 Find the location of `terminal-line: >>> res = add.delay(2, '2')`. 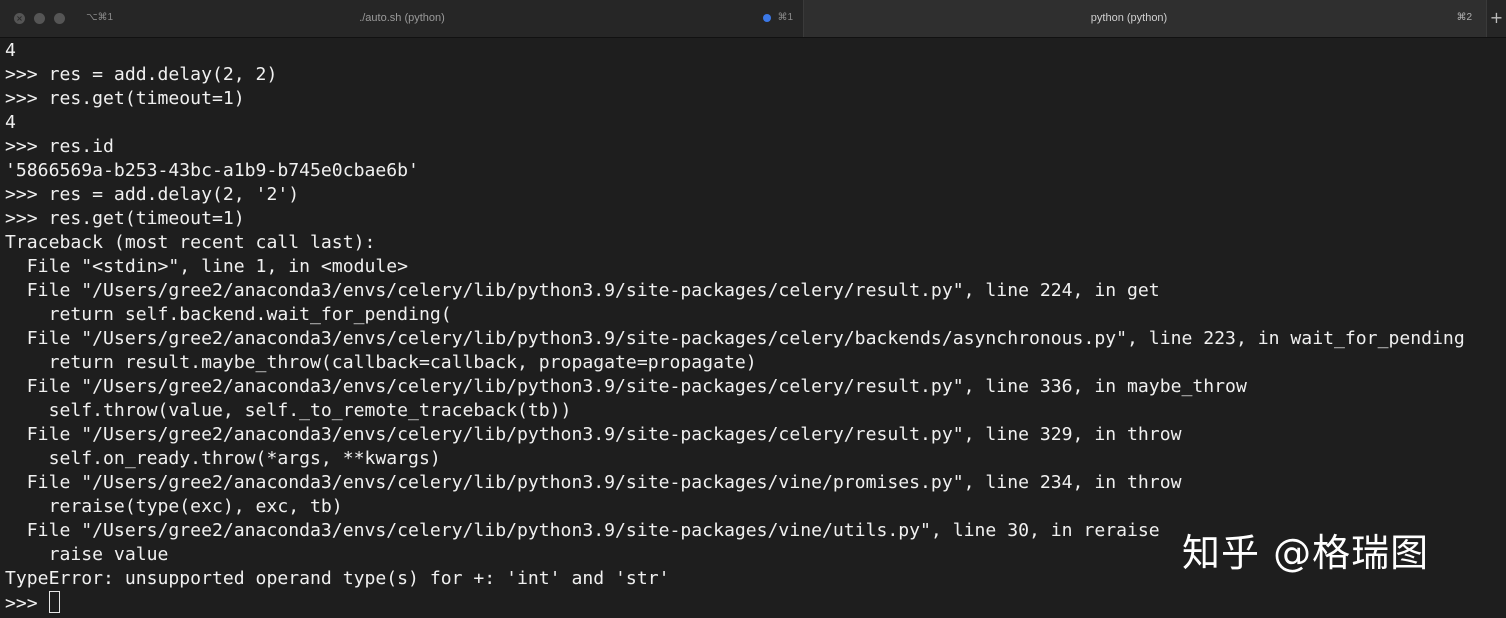

terminal-line: >>> res = add.delay(2, '2') is located at coordinates (152, 194).